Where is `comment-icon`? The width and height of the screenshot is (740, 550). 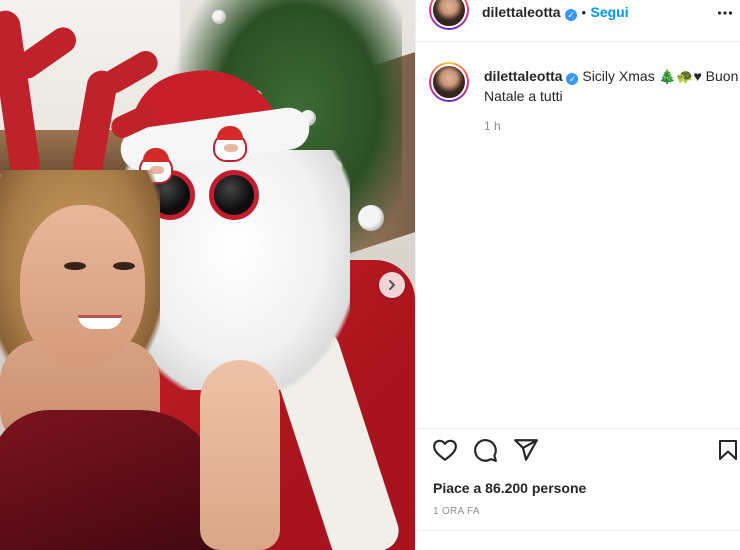 comment-icon is located at coordinates (485, 450).